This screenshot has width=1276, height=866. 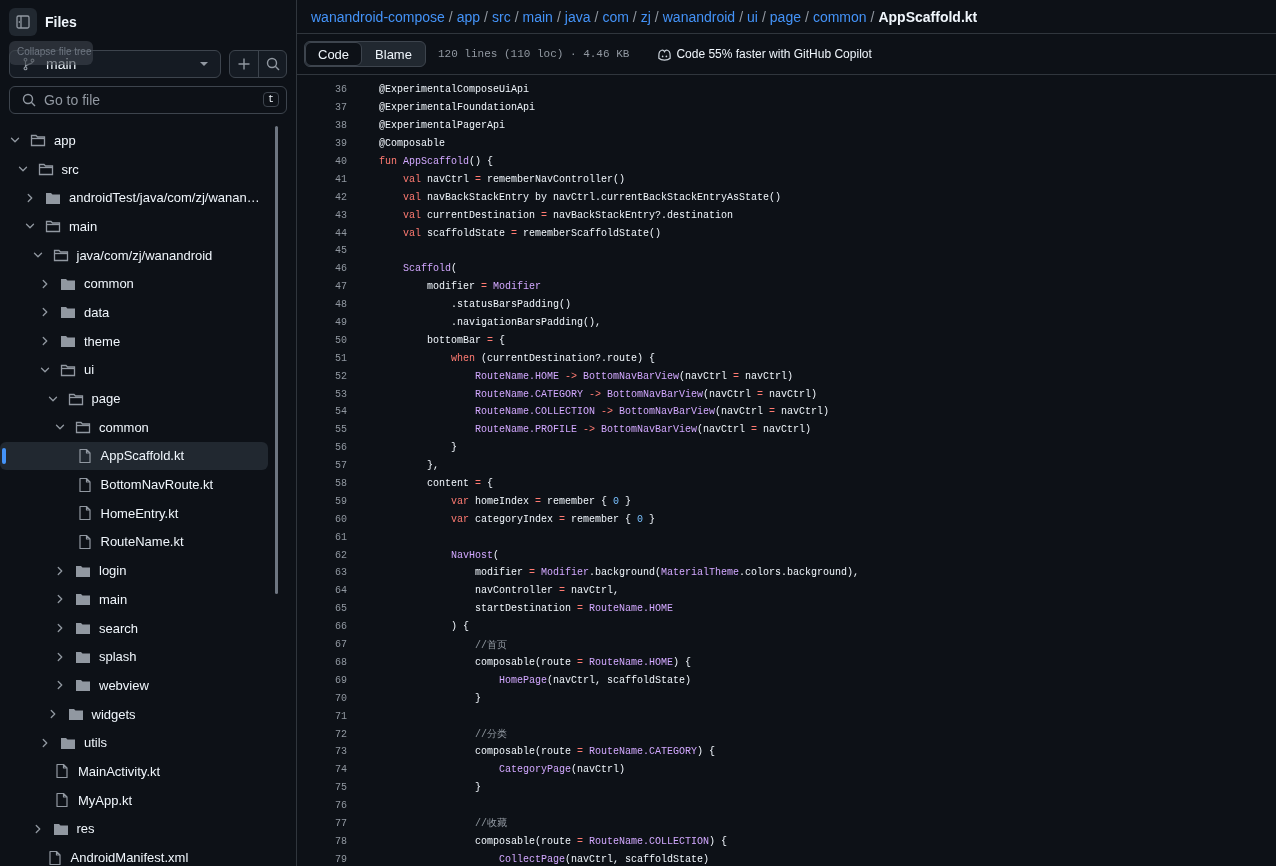 I want to click on code-line: ) {, so click(x=459, y=627).